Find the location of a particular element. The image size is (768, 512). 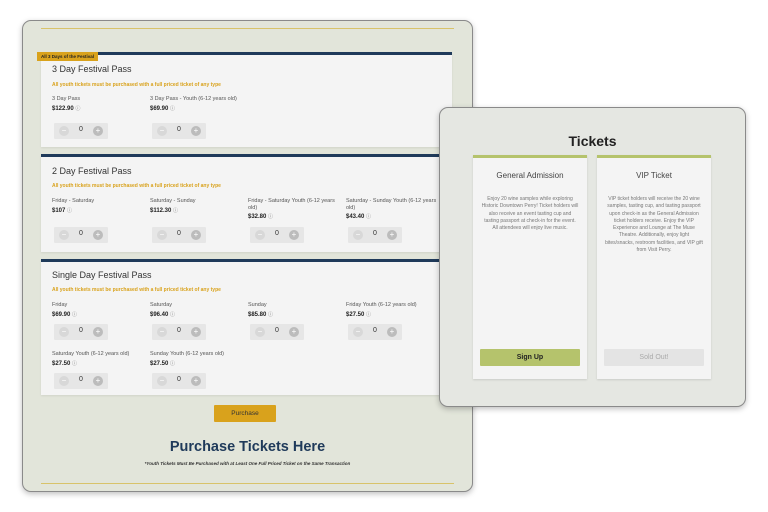

section-title: Single Day Festival Pass is located at coordinates (102, 275).